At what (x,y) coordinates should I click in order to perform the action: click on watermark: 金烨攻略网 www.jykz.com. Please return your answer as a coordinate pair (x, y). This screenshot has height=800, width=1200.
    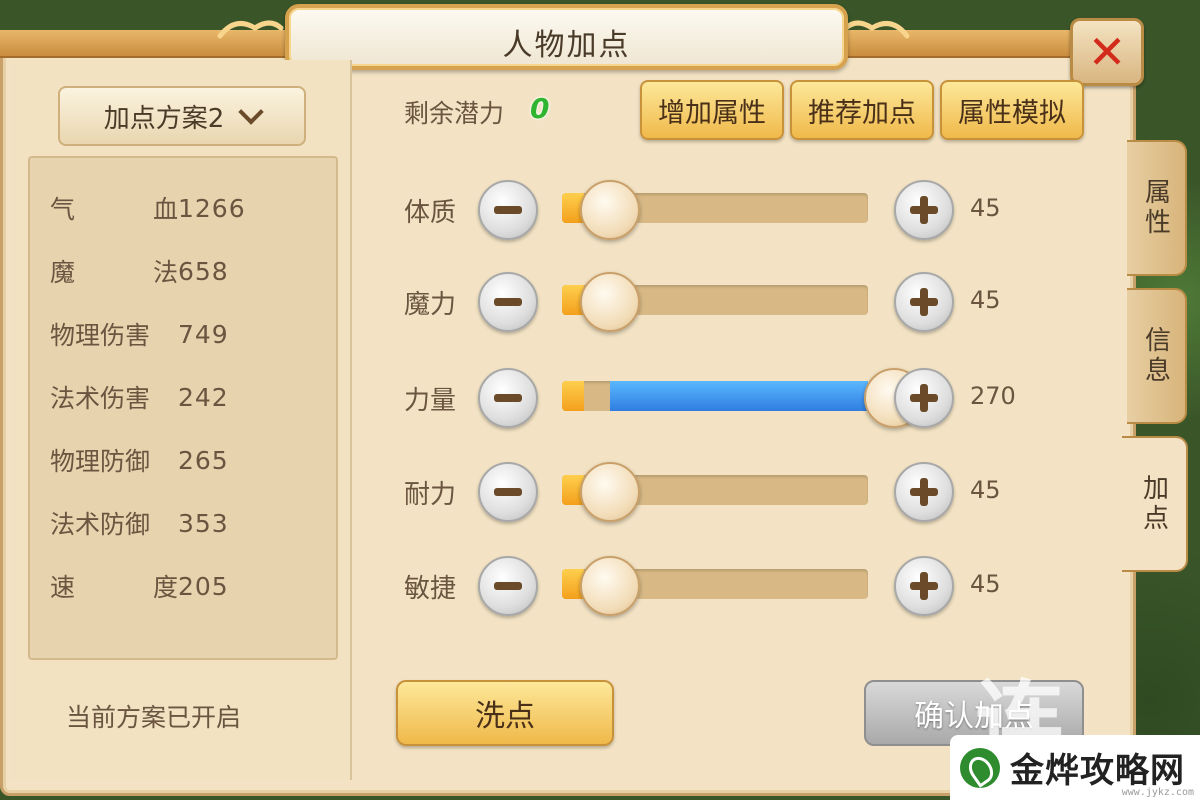
    Looking at the image, I should click on (1075, 767).